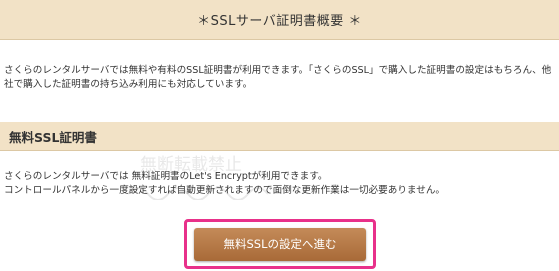  I want to click on page-header: ＊SSLサーバ証明書概要 ＊, so click(279, 20).